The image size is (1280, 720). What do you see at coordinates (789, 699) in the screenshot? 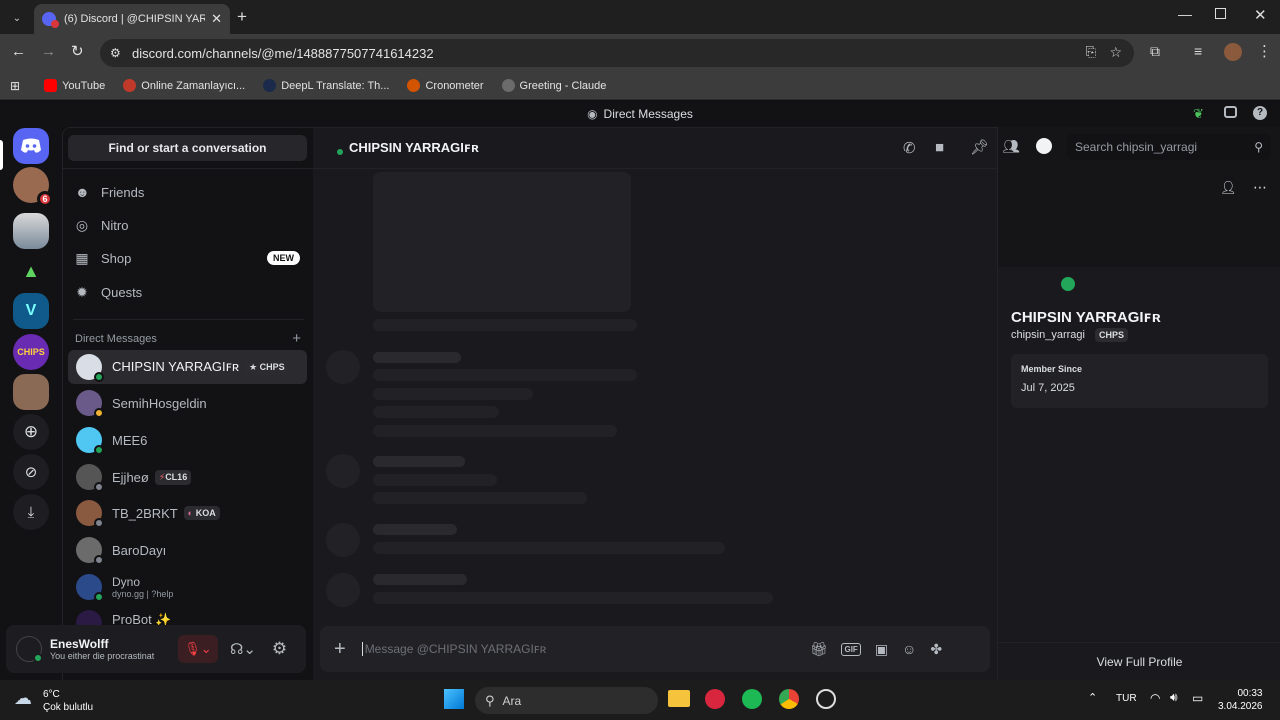
I see `chrome-icon` at bounding box center [789, 699].